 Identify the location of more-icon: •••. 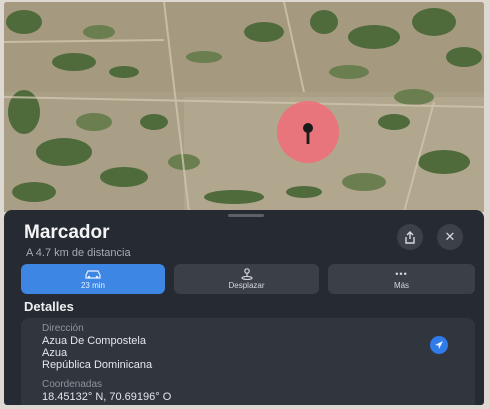
(401, 274).